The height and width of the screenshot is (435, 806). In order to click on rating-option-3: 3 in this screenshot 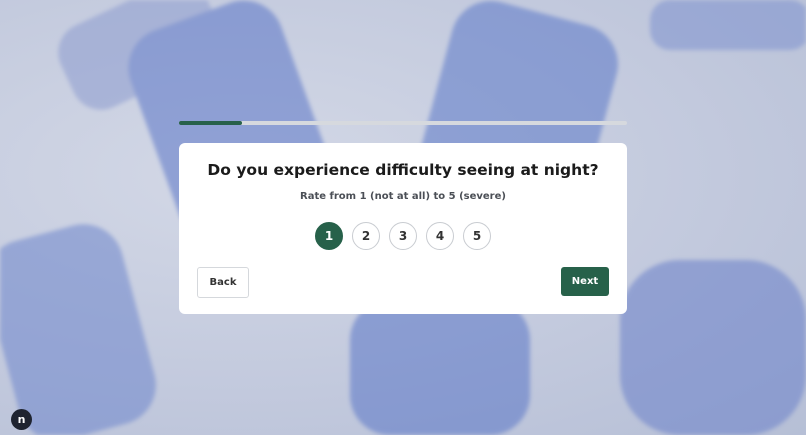, I will do `click(403, 236)`.